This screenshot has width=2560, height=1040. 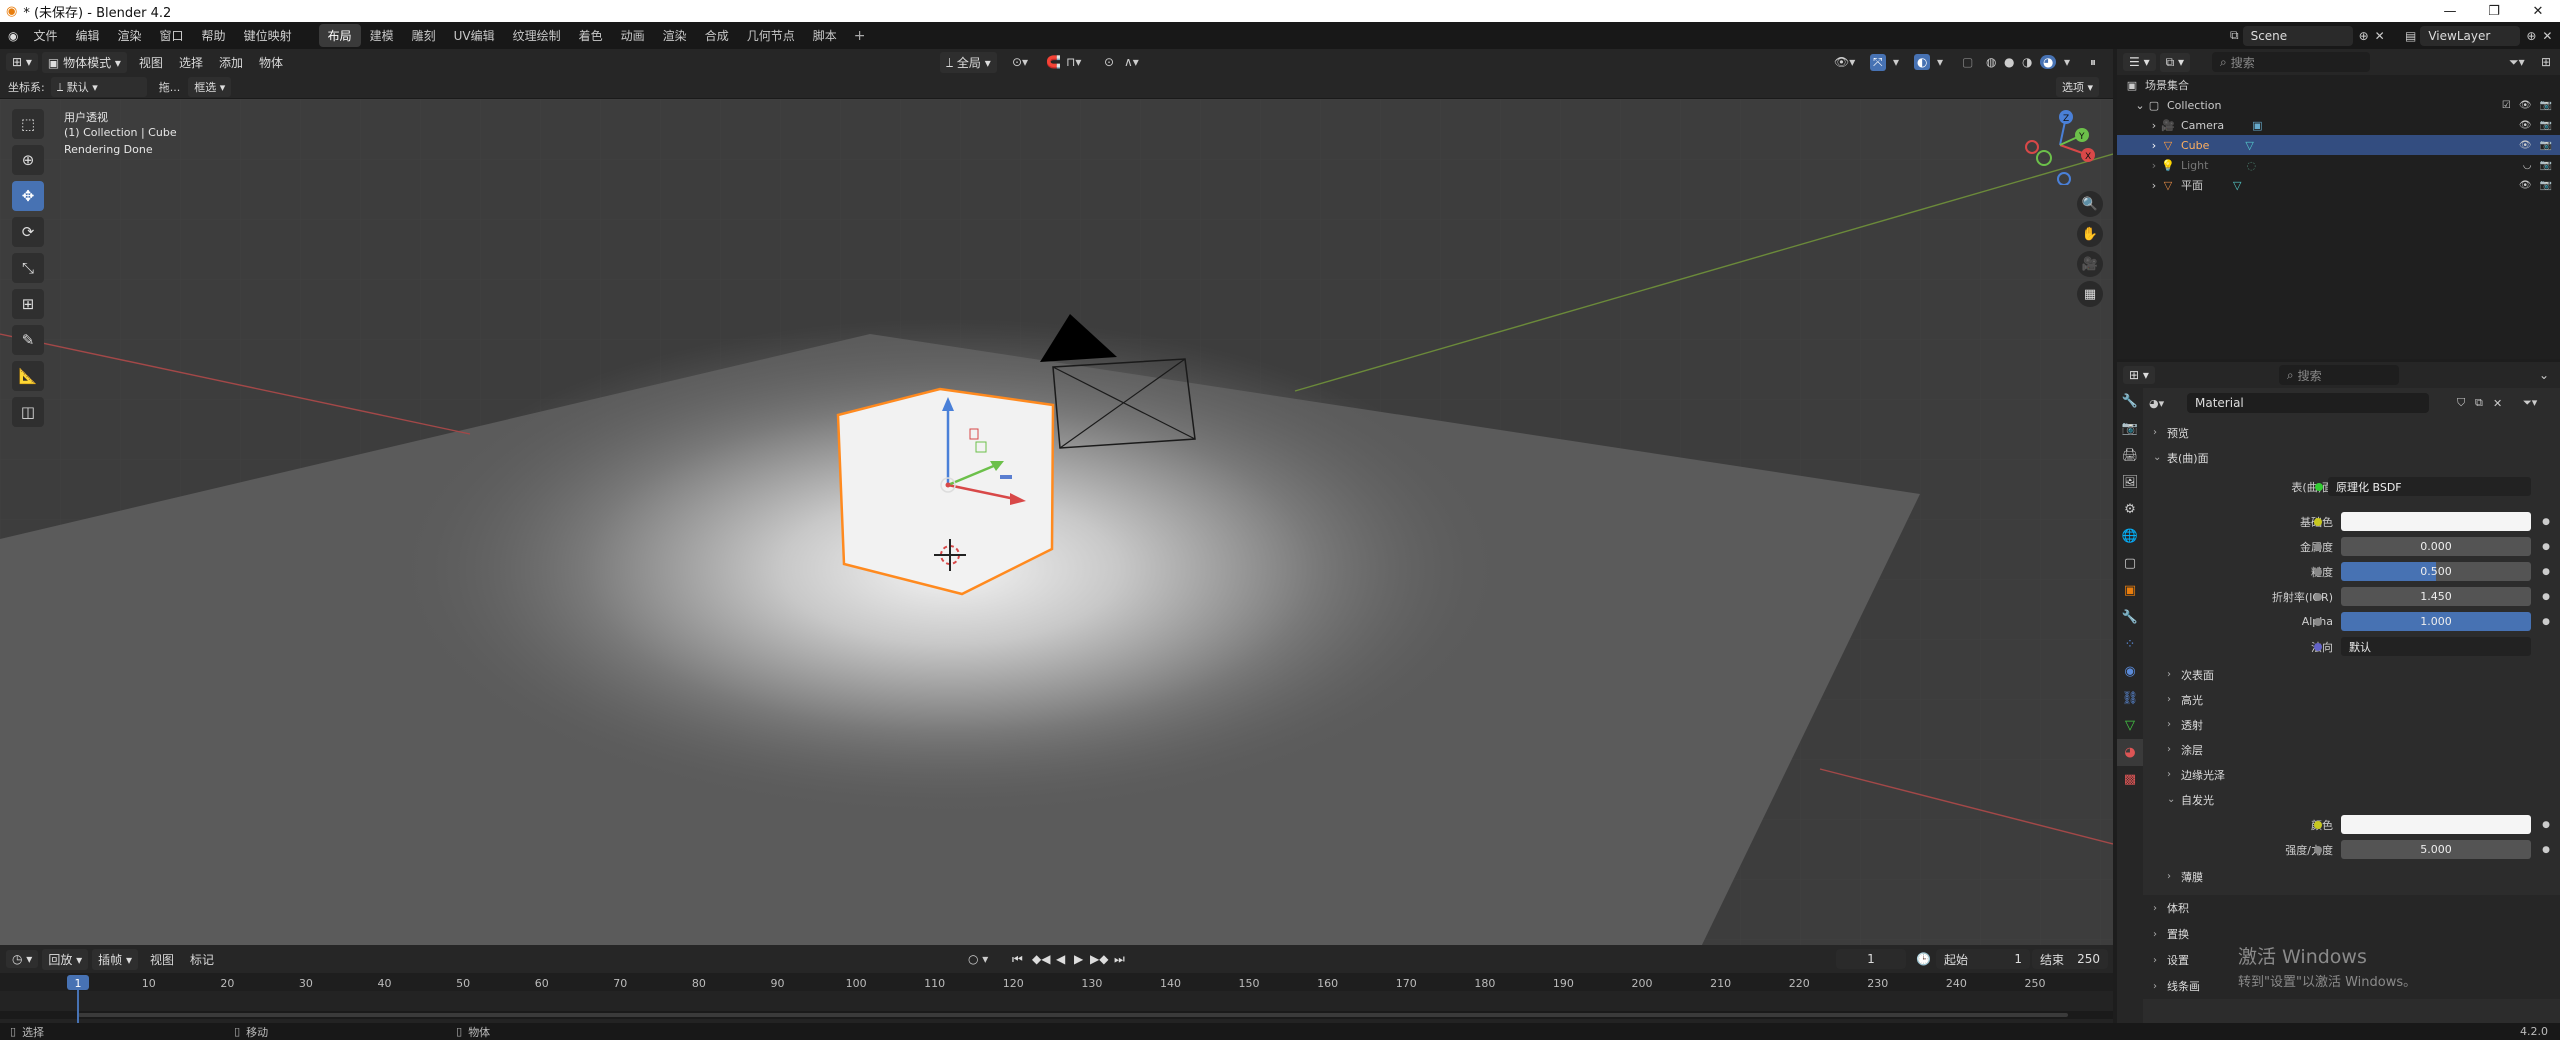 What do you see at coordinates (2130, 644) in the screenshot?
I see `particles-tab-icon: ⁘` at bounding box center [2130, 644].